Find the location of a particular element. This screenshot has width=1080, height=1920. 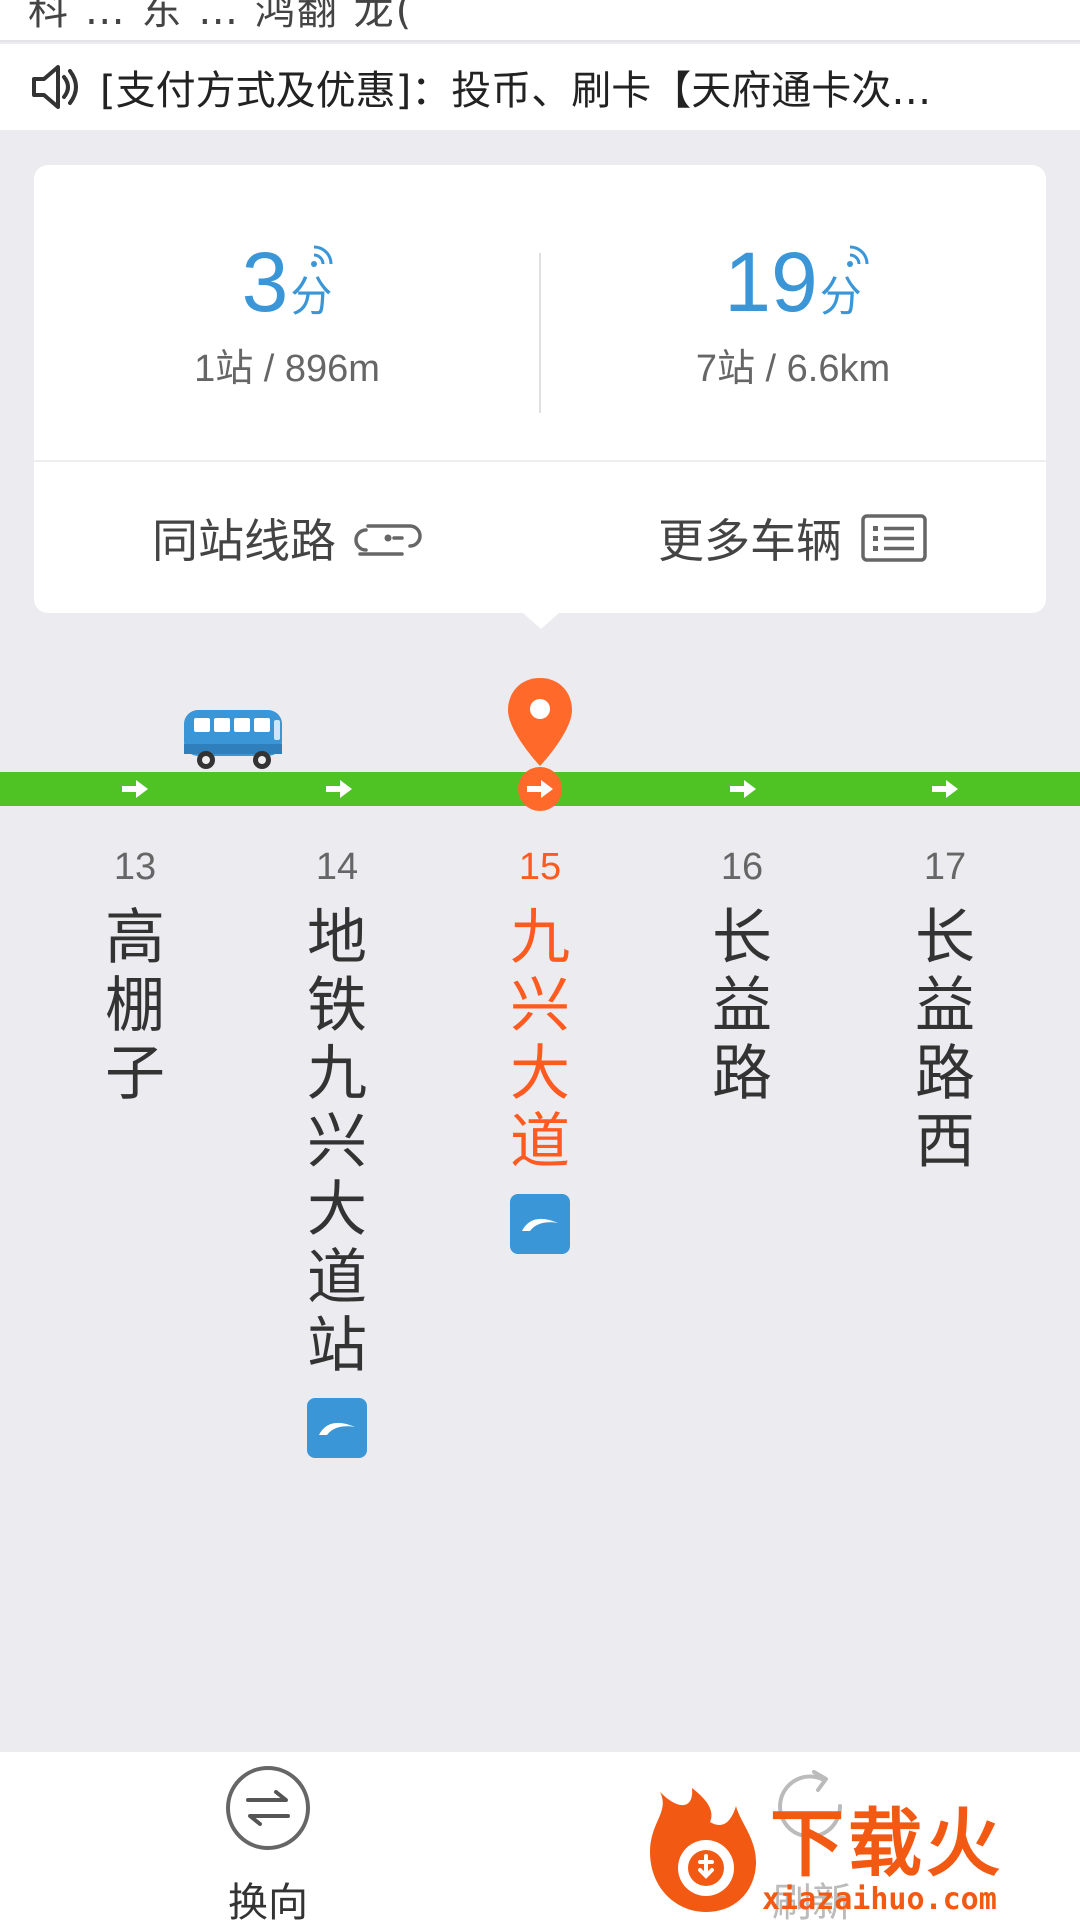

divider is located at coordinates (540, 333).